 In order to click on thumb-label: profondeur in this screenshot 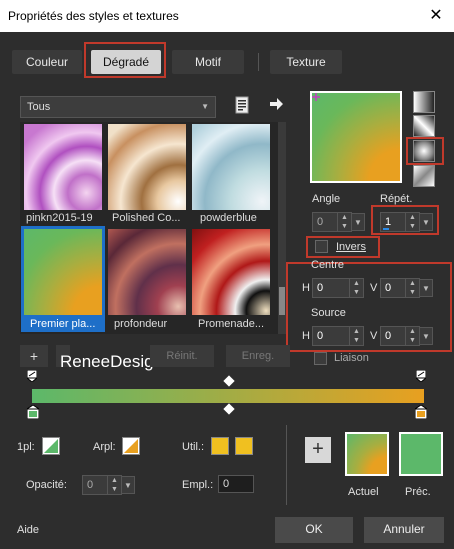, I will do `click(141, 324)`.